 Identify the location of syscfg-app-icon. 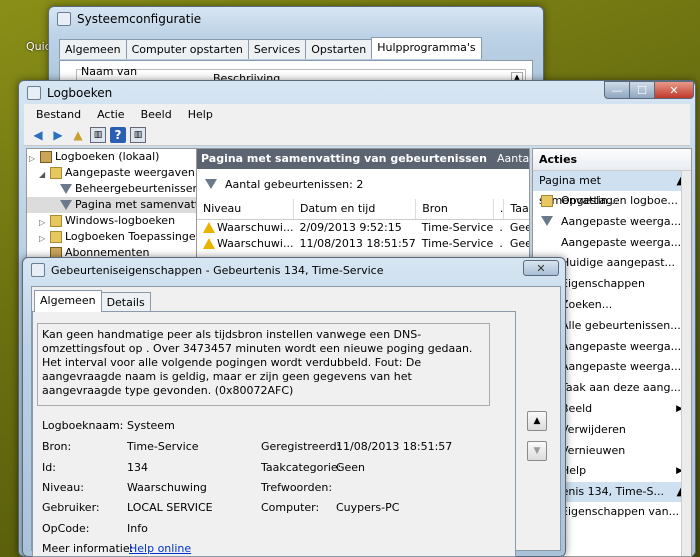
(64, 19).